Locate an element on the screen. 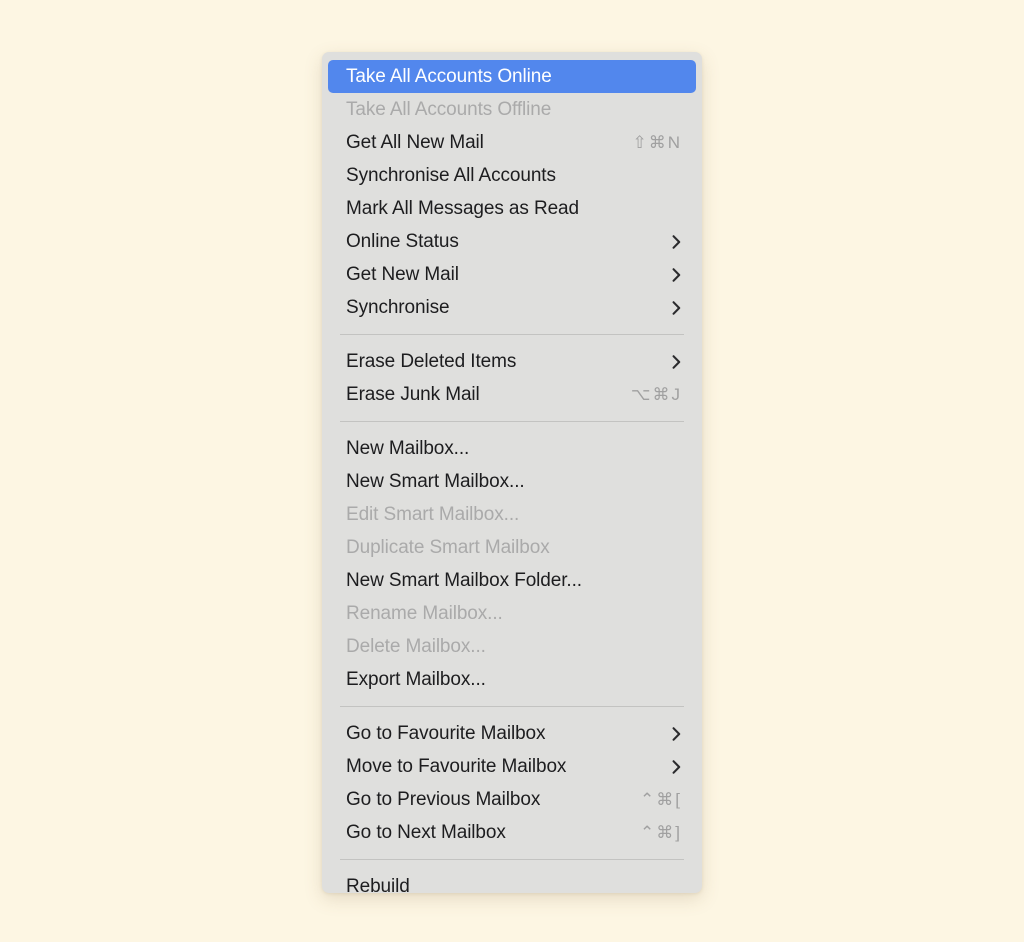 The height and width of the screenshot is (942, 1024). menu-group: Rebuild is located at coordinates (512, 881).